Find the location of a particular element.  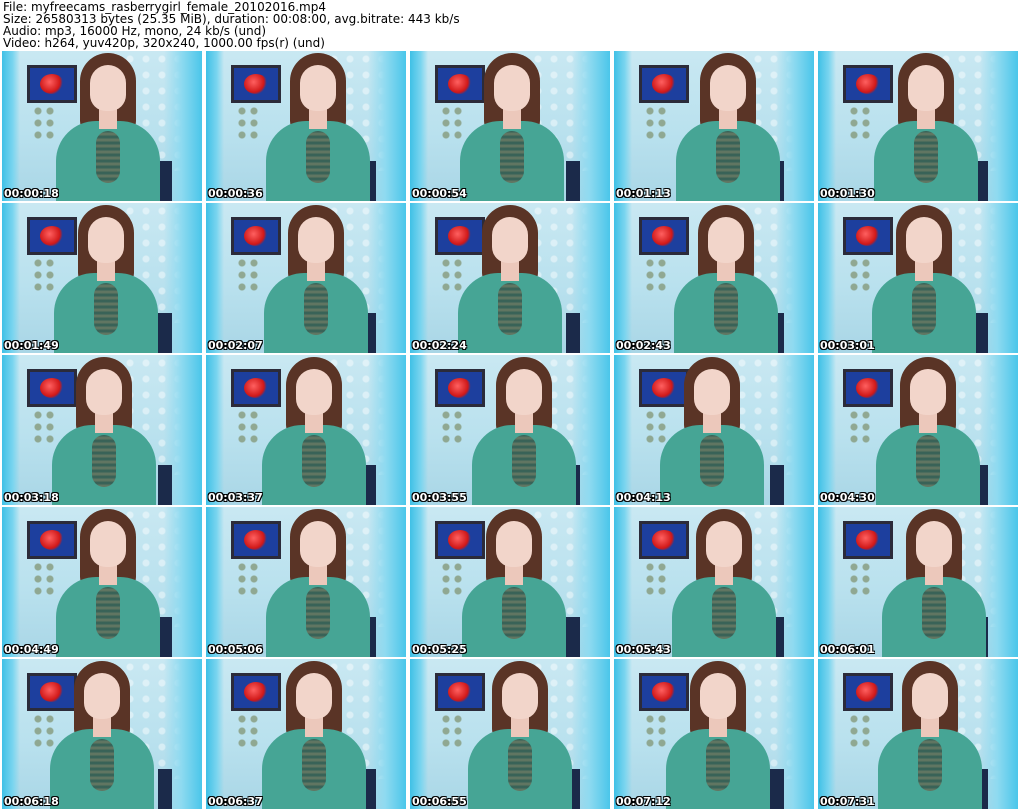

thumbnail-timestamp: 00:02:07 is located at coordinates (235, 345).